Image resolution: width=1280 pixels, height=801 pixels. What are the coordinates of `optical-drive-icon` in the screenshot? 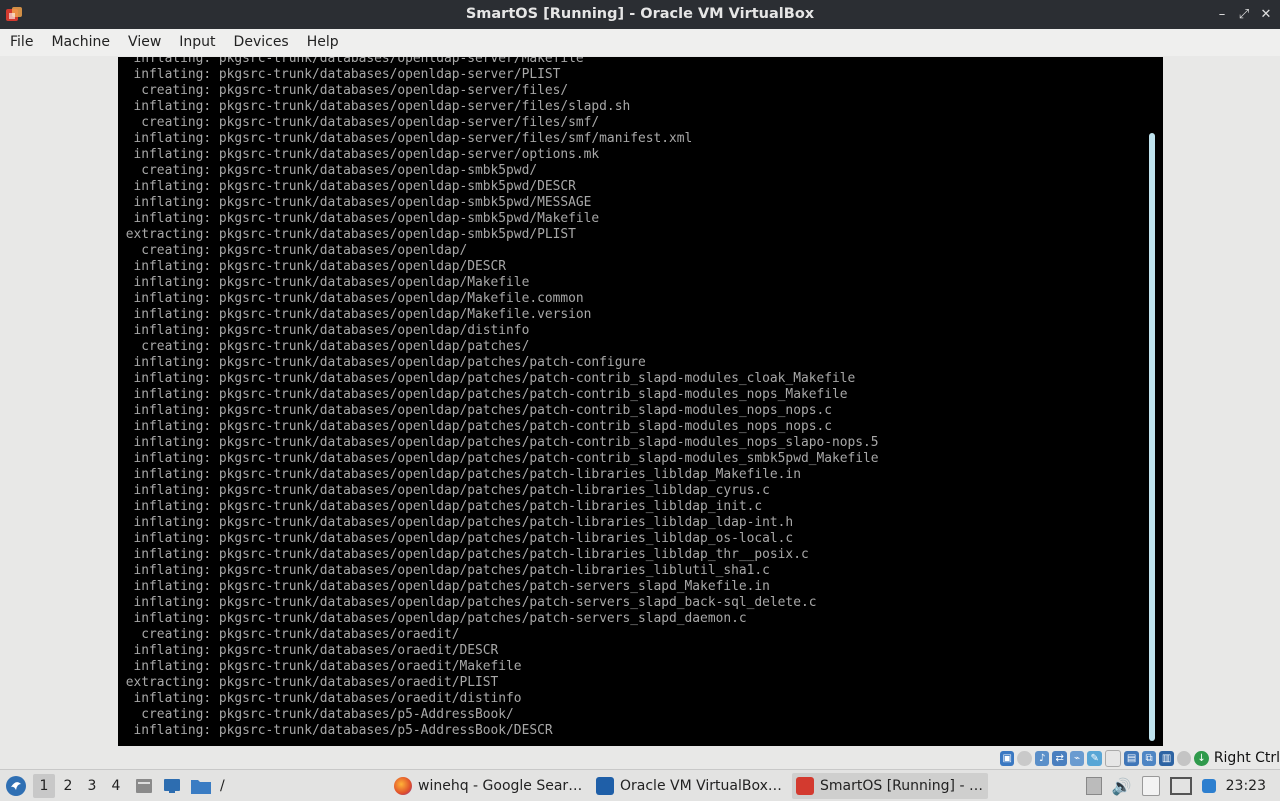 It's located at (1024, 758).